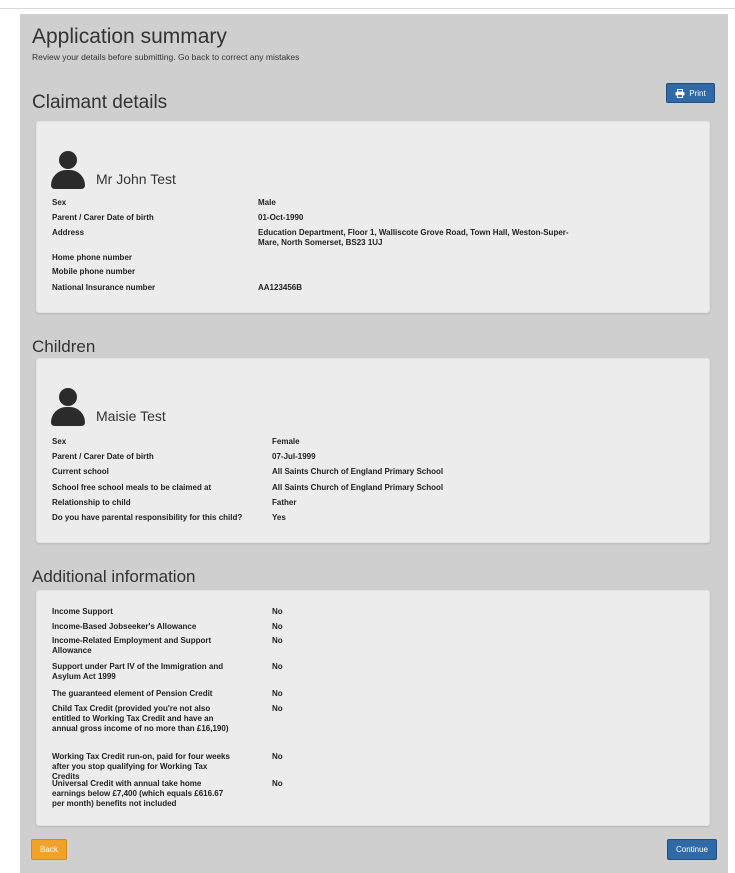  I want to click on field-value: 01-Oct-1990, so click(281, 217).